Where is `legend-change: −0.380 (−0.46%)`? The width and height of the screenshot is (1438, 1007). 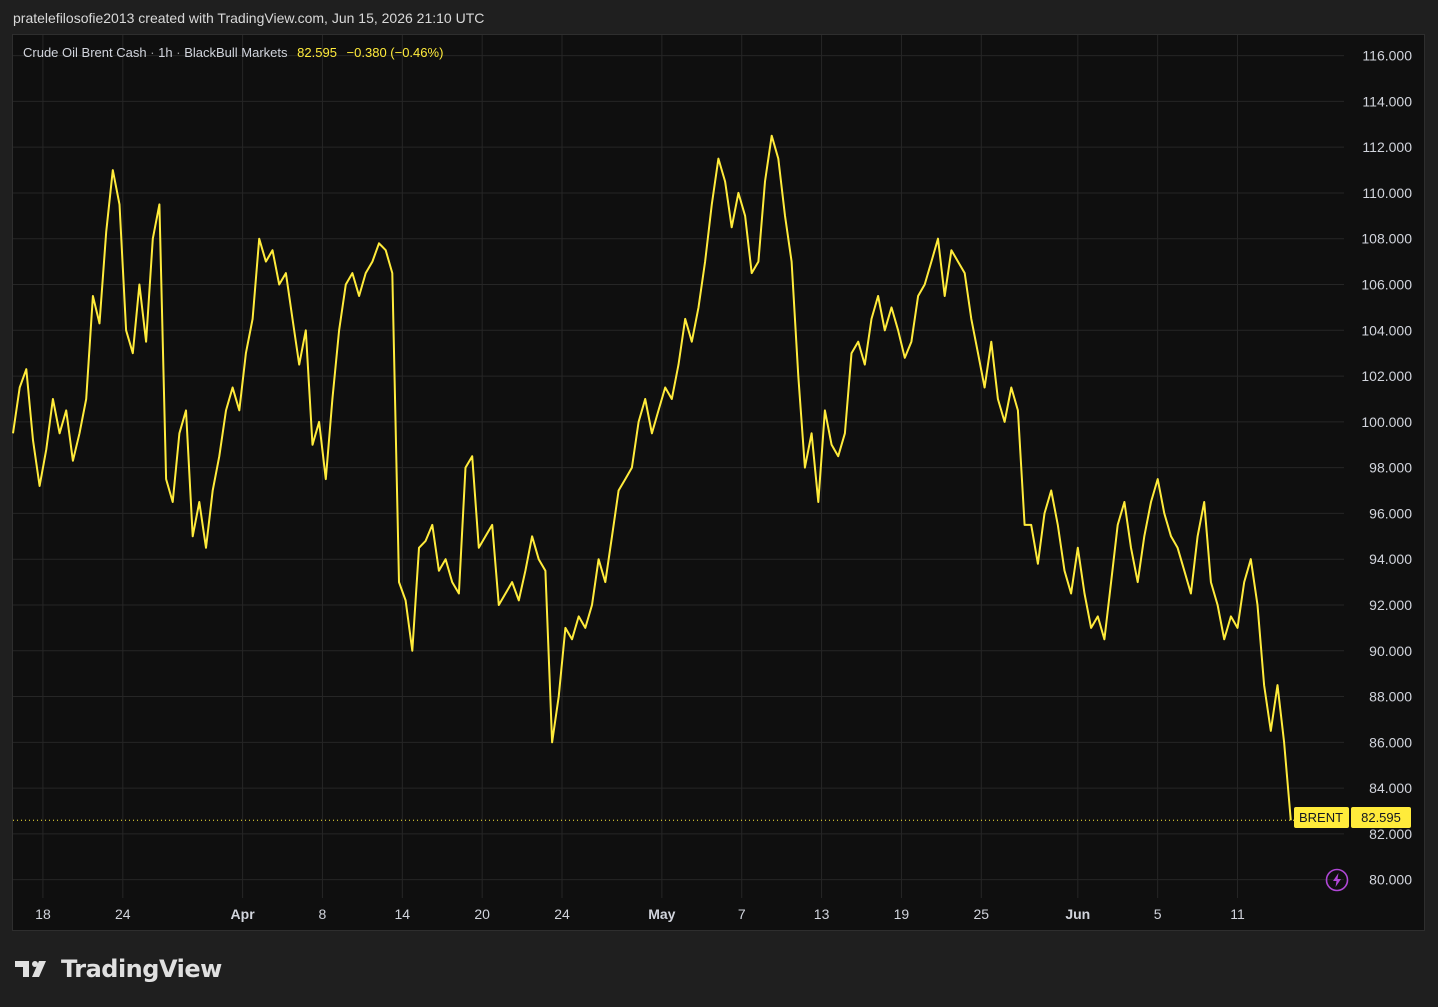
legend-change: −0.380 (−0.46%) is located at coordinates (395, 52).